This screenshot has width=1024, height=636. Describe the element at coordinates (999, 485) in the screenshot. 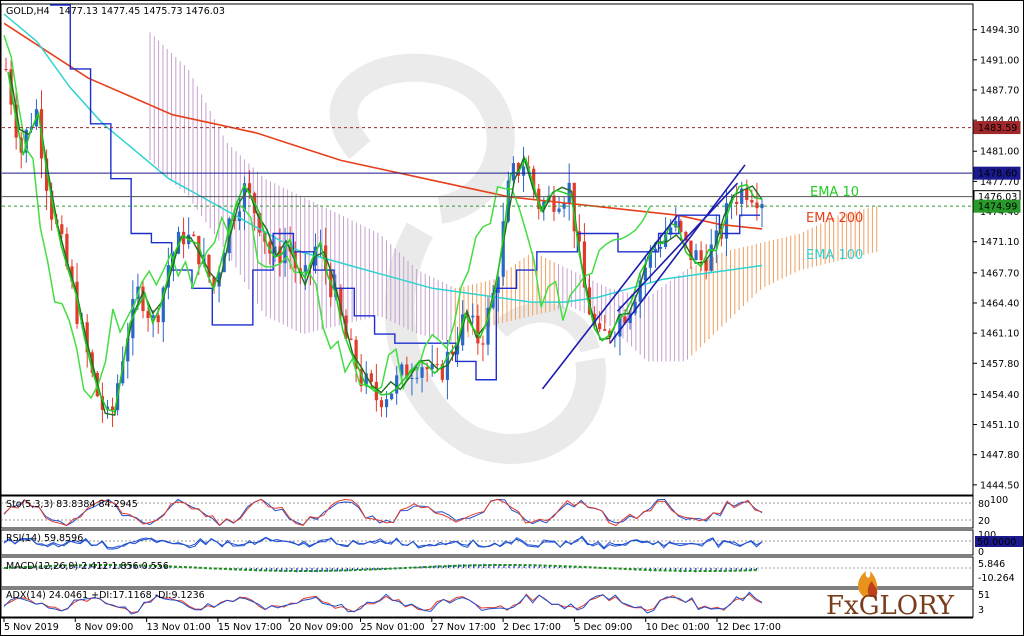

I see `price-tick-label: 1444.50` at that location.